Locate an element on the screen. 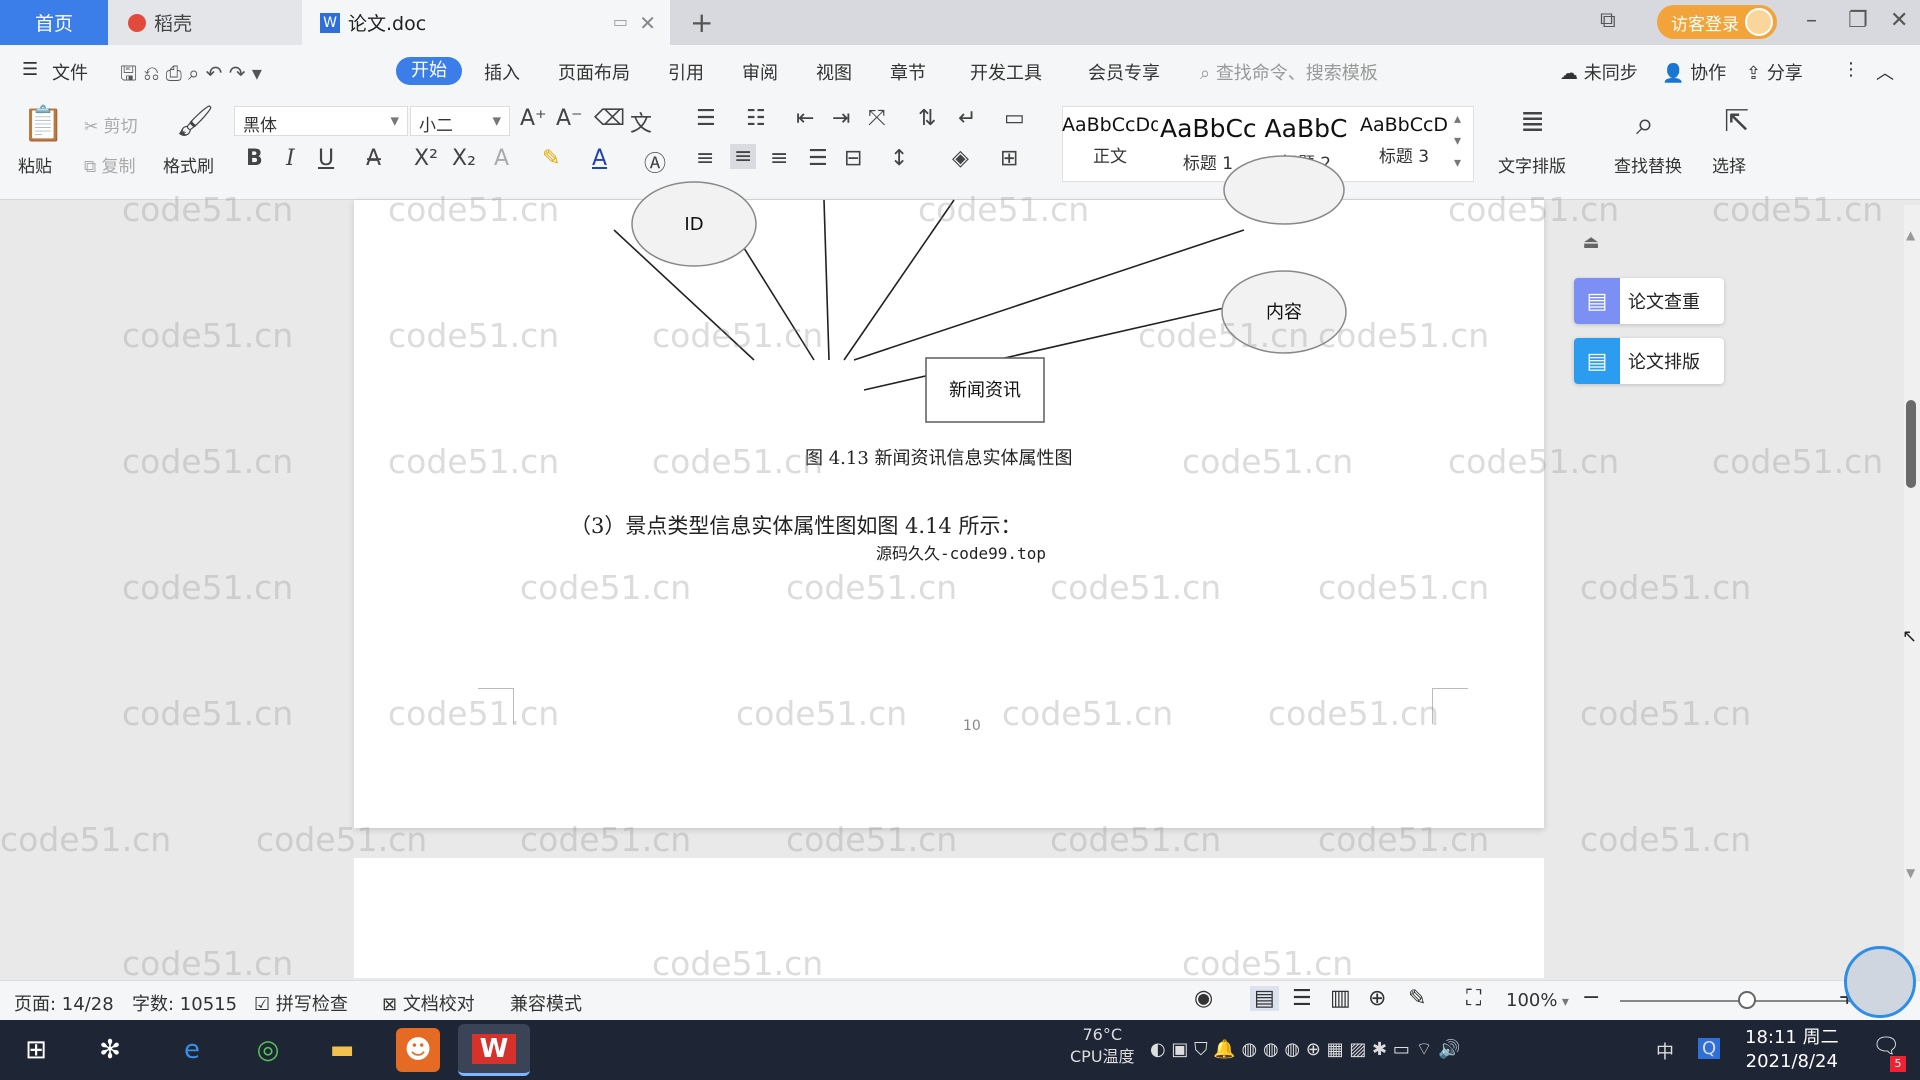  underline-icon: U is located at coordinates (326, 158).